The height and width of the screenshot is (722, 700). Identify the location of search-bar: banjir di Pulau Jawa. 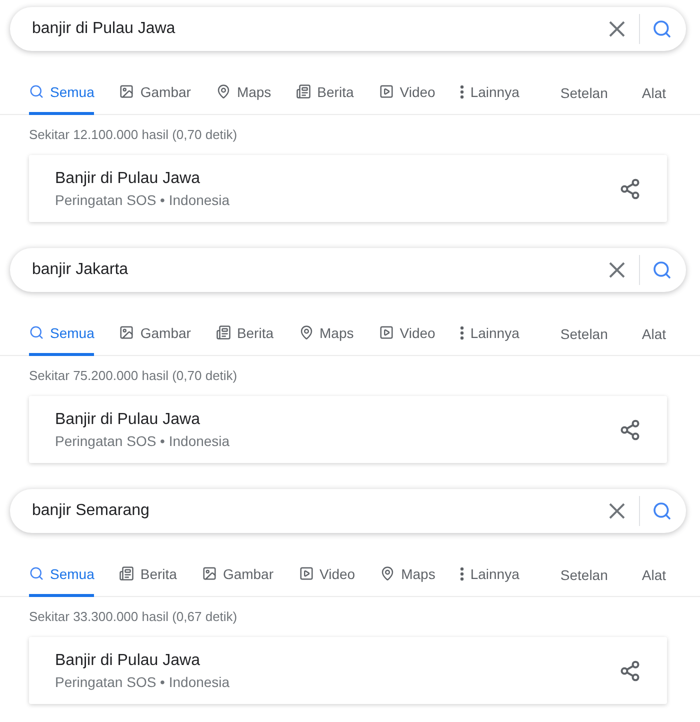
(348, 29).